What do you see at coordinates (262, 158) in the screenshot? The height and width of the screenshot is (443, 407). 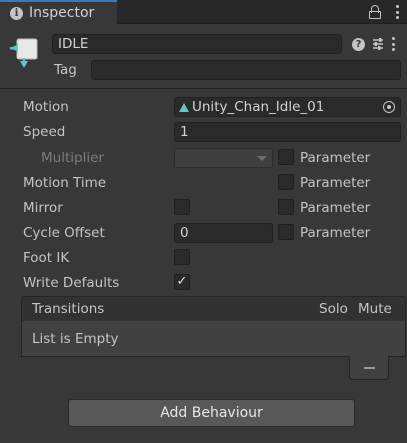 I see `chevron-down-icon` at bounding box center [262, 158].